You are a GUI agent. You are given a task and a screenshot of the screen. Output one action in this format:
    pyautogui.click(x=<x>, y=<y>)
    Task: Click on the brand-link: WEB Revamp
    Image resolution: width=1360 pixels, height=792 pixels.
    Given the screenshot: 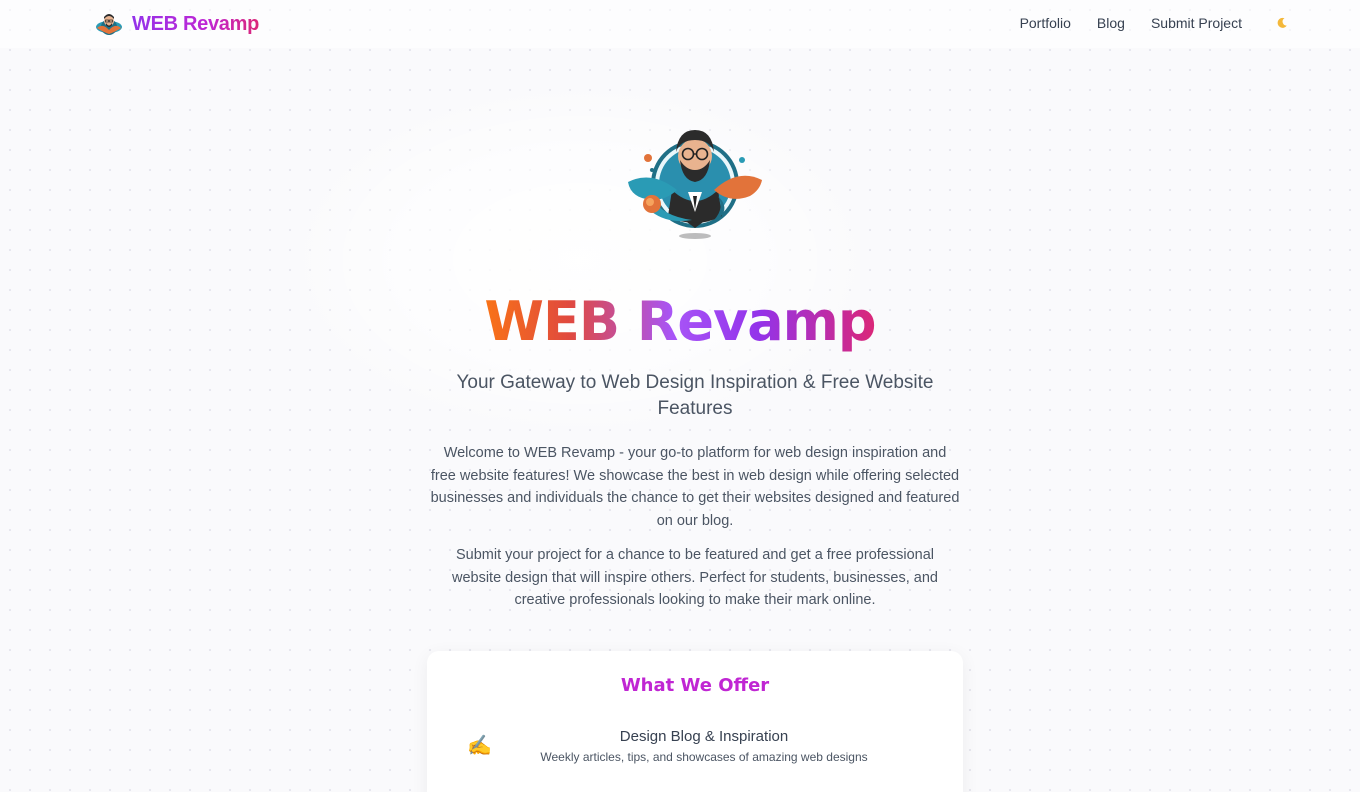 What is the action you would take?
    pyautogui.click(x=176, y=24)
    